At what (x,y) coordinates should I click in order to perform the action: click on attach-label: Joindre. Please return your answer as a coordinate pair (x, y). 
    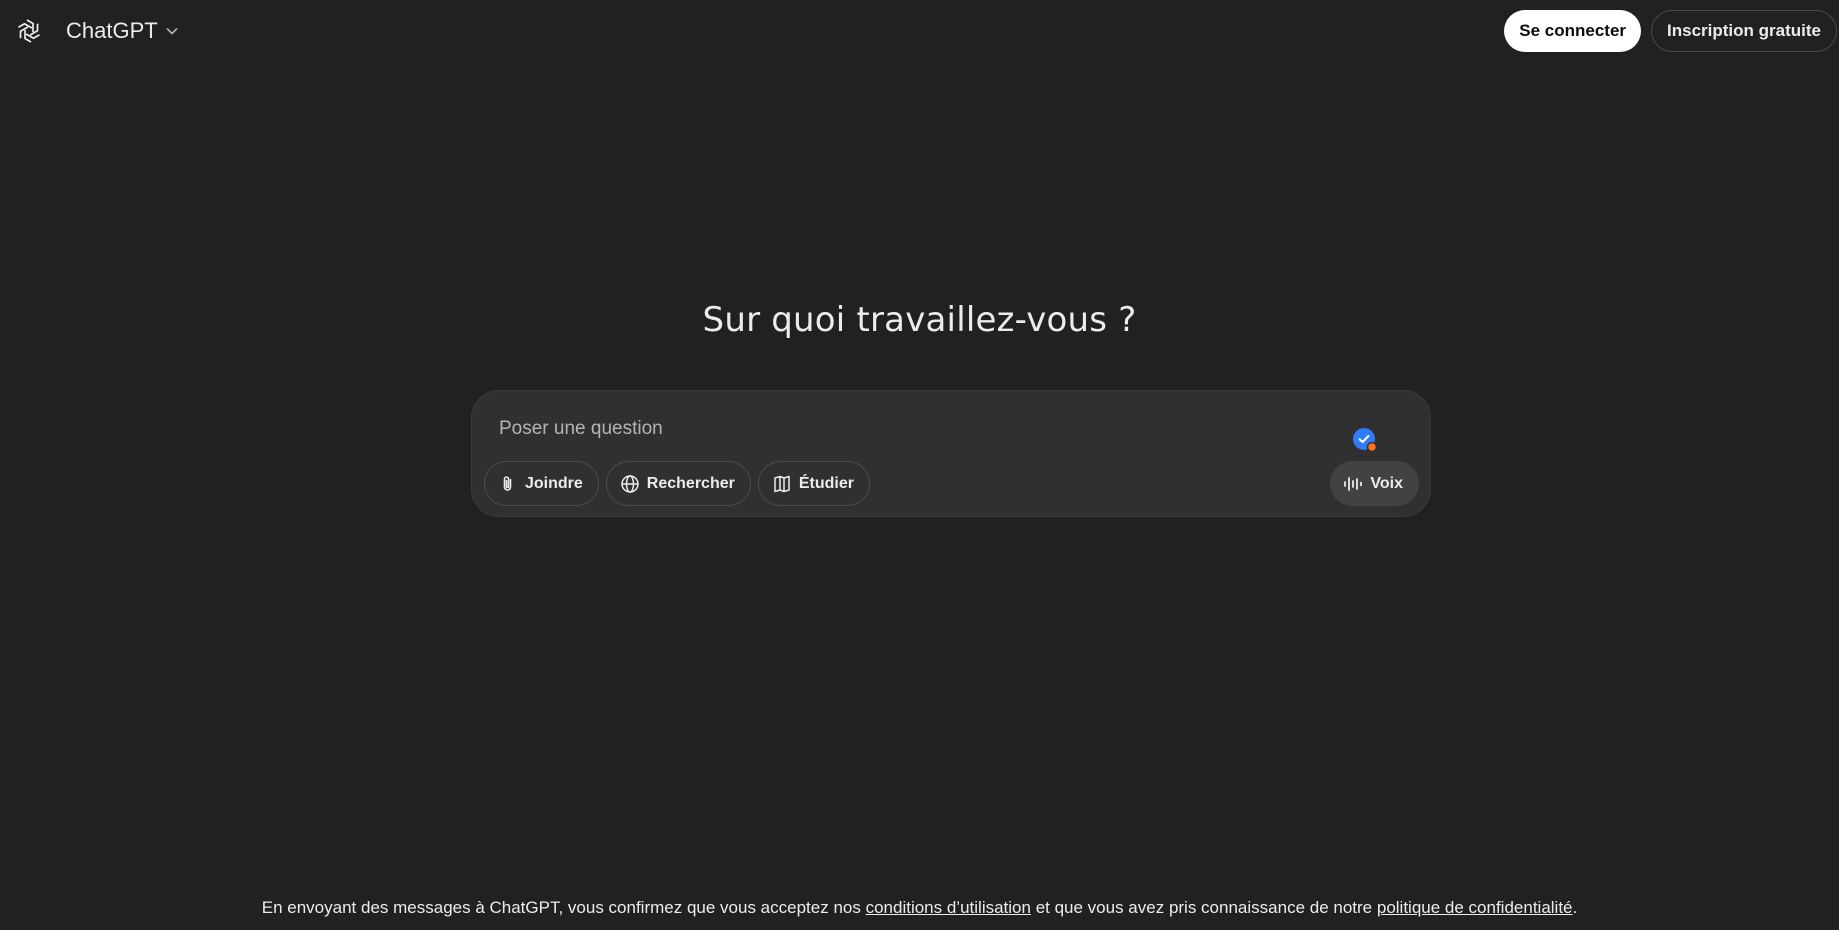
    Looking at the image, I should click on (554, 483).